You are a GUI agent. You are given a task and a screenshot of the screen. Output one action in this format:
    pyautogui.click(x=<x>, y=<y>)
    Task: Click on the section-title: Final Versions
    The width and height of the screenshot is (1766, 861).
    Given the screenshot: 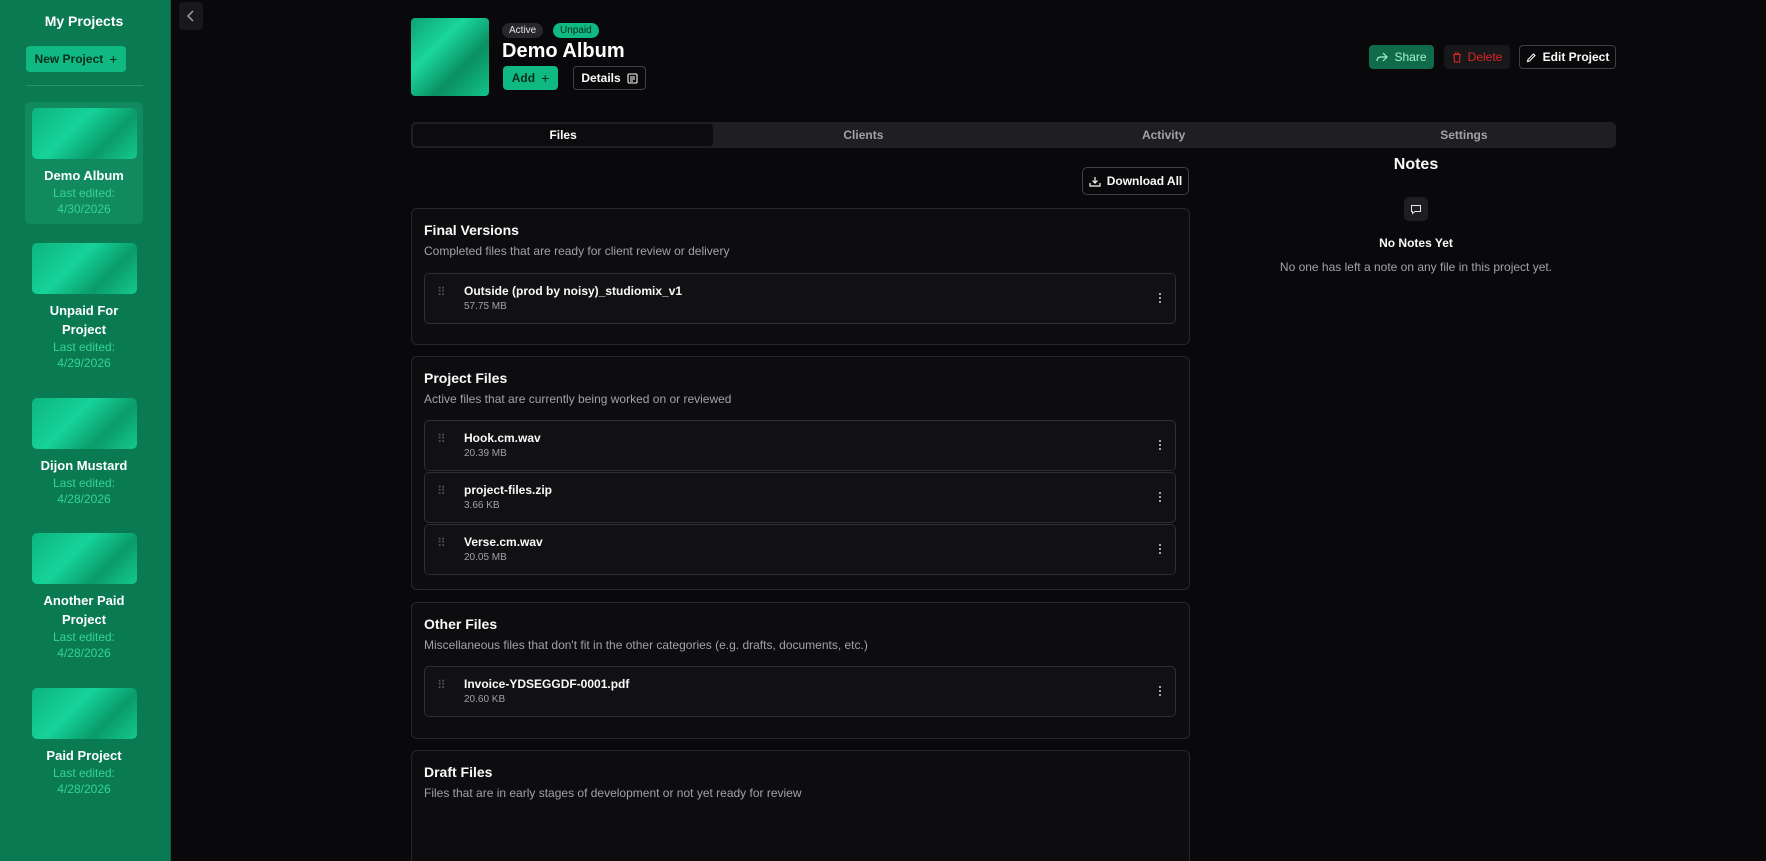 What is the action you would take?
    pyautogui.click(x=471, y=230)
    